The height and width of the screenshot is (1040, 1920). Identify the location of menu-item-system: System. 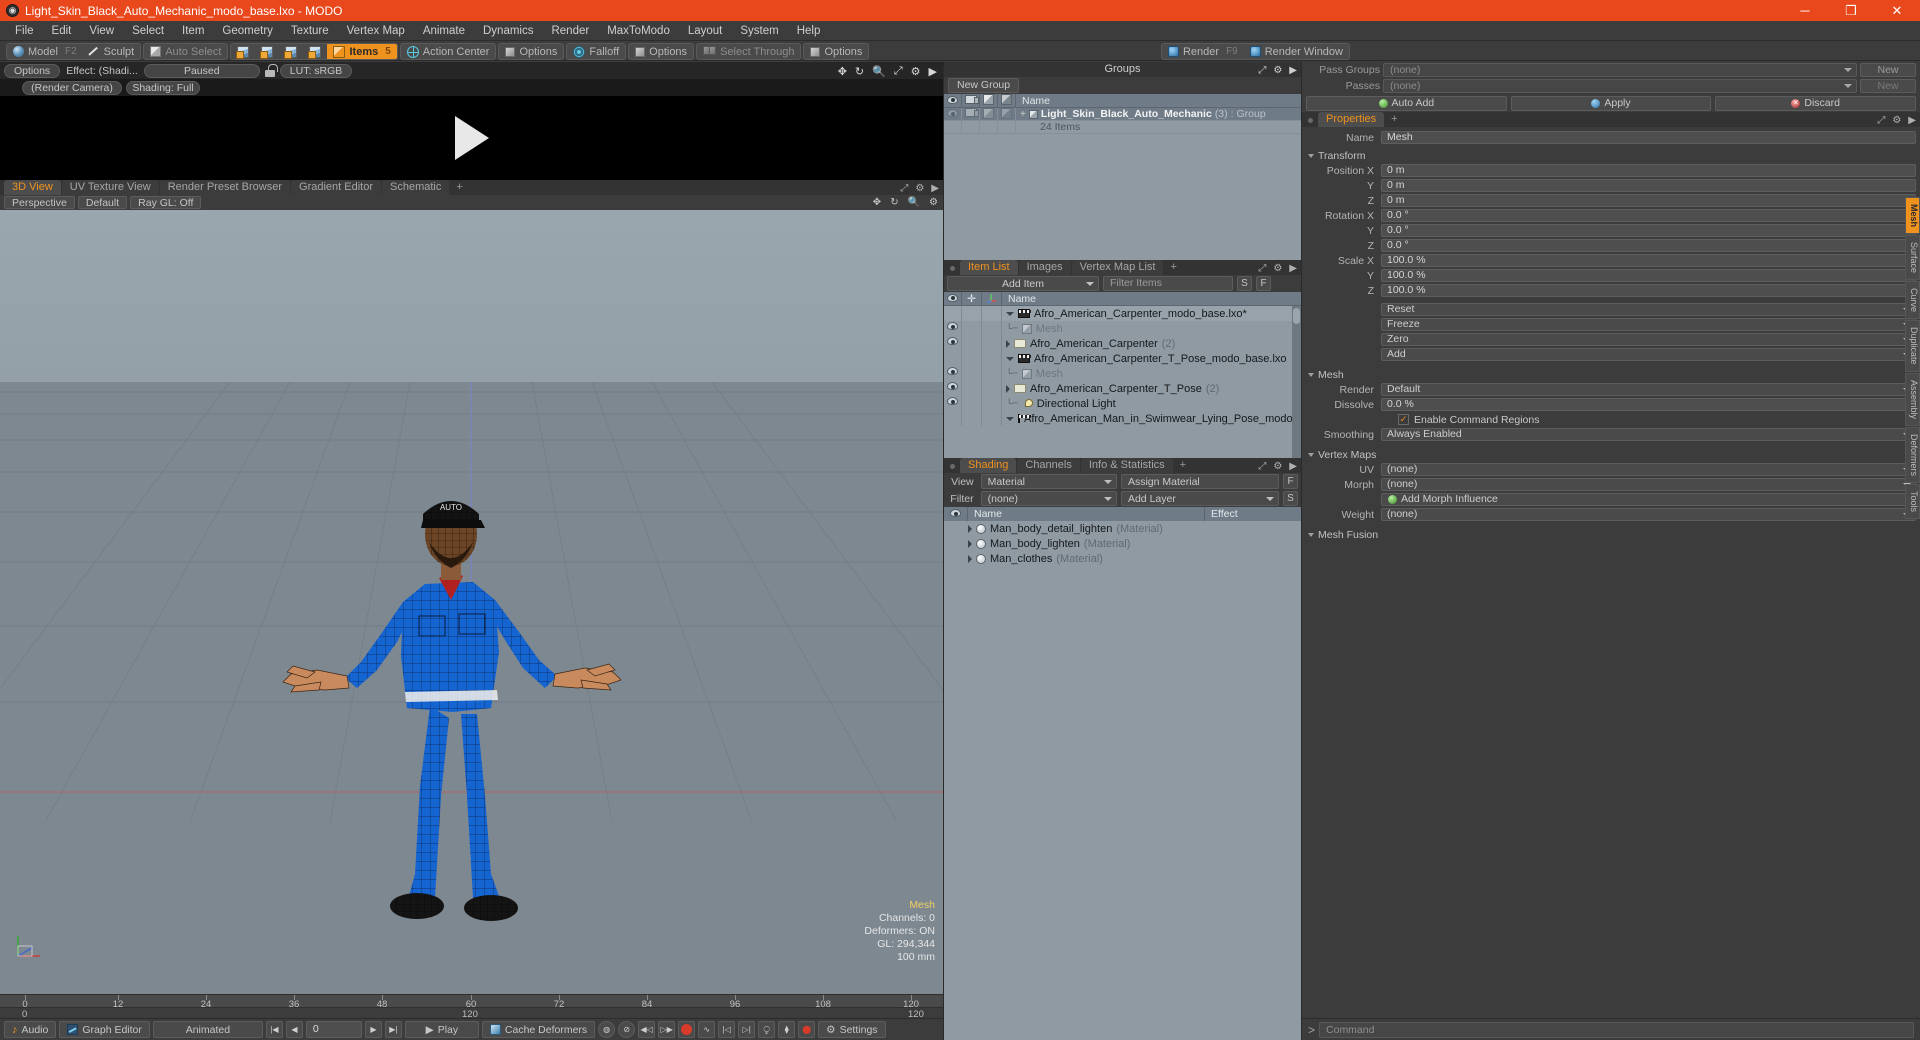
(759, 31).